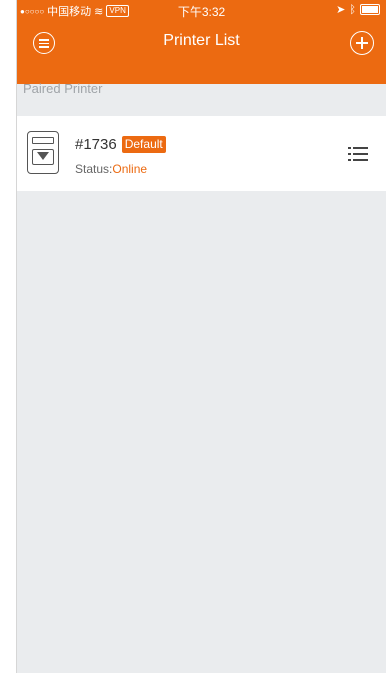  What do you see at coordinates (341, 10) in the screenshot?
I see `location-icon: ➤` at bounding box center [341, 10].